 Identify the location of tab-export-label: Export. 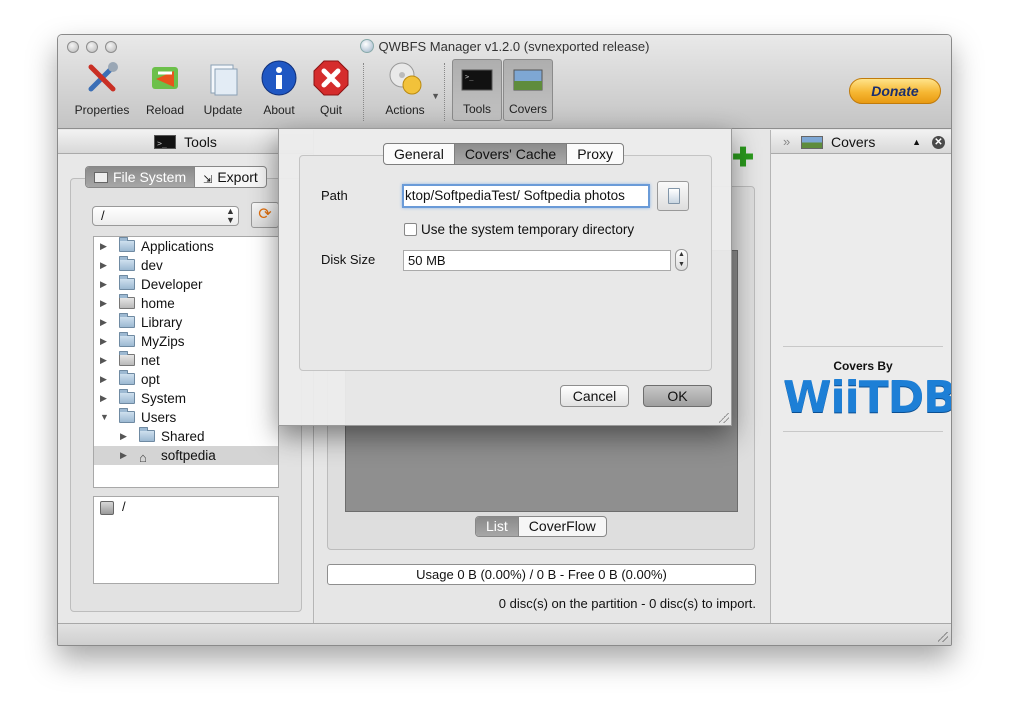
(237, 177).